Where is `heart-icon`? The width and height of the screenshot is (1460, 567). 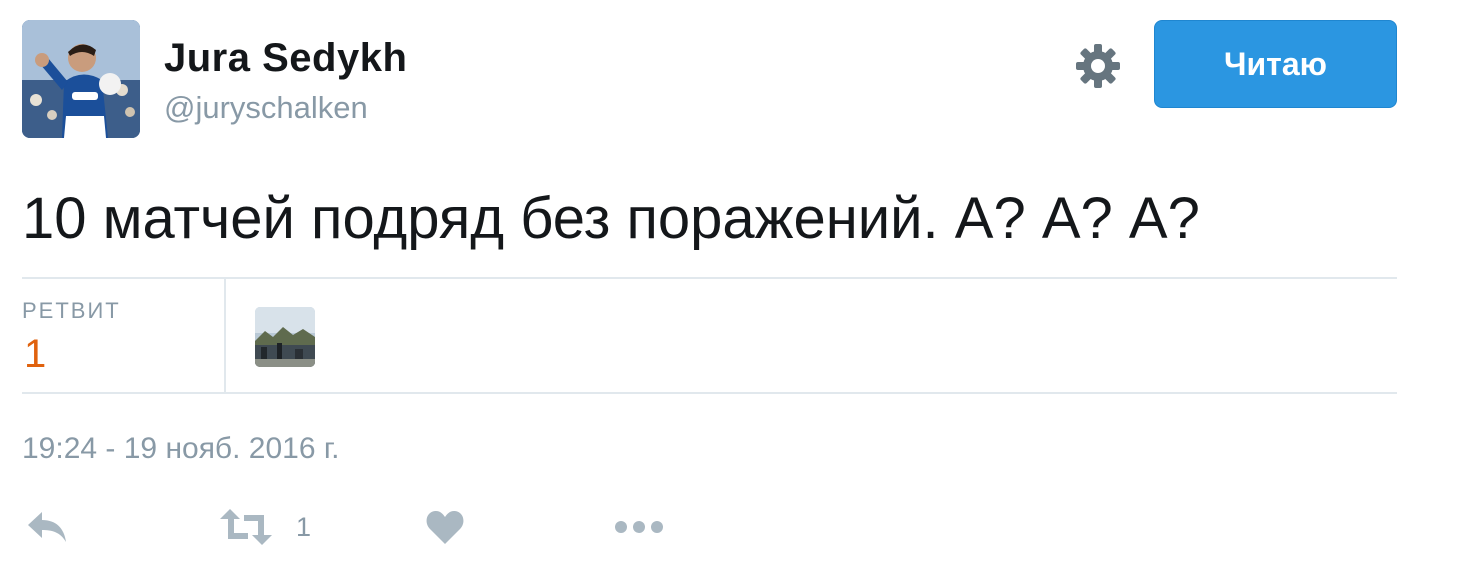 heart-icon is located at coordinates (445, 527).